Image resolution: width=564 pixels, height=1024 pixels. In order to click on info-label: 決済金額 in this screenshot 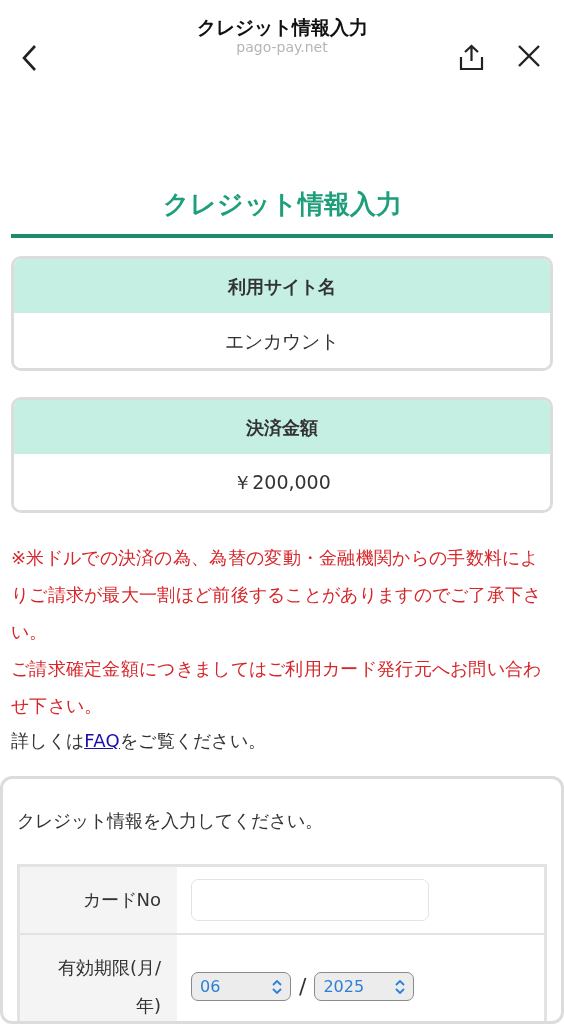, I will do `click(282, 427)`.